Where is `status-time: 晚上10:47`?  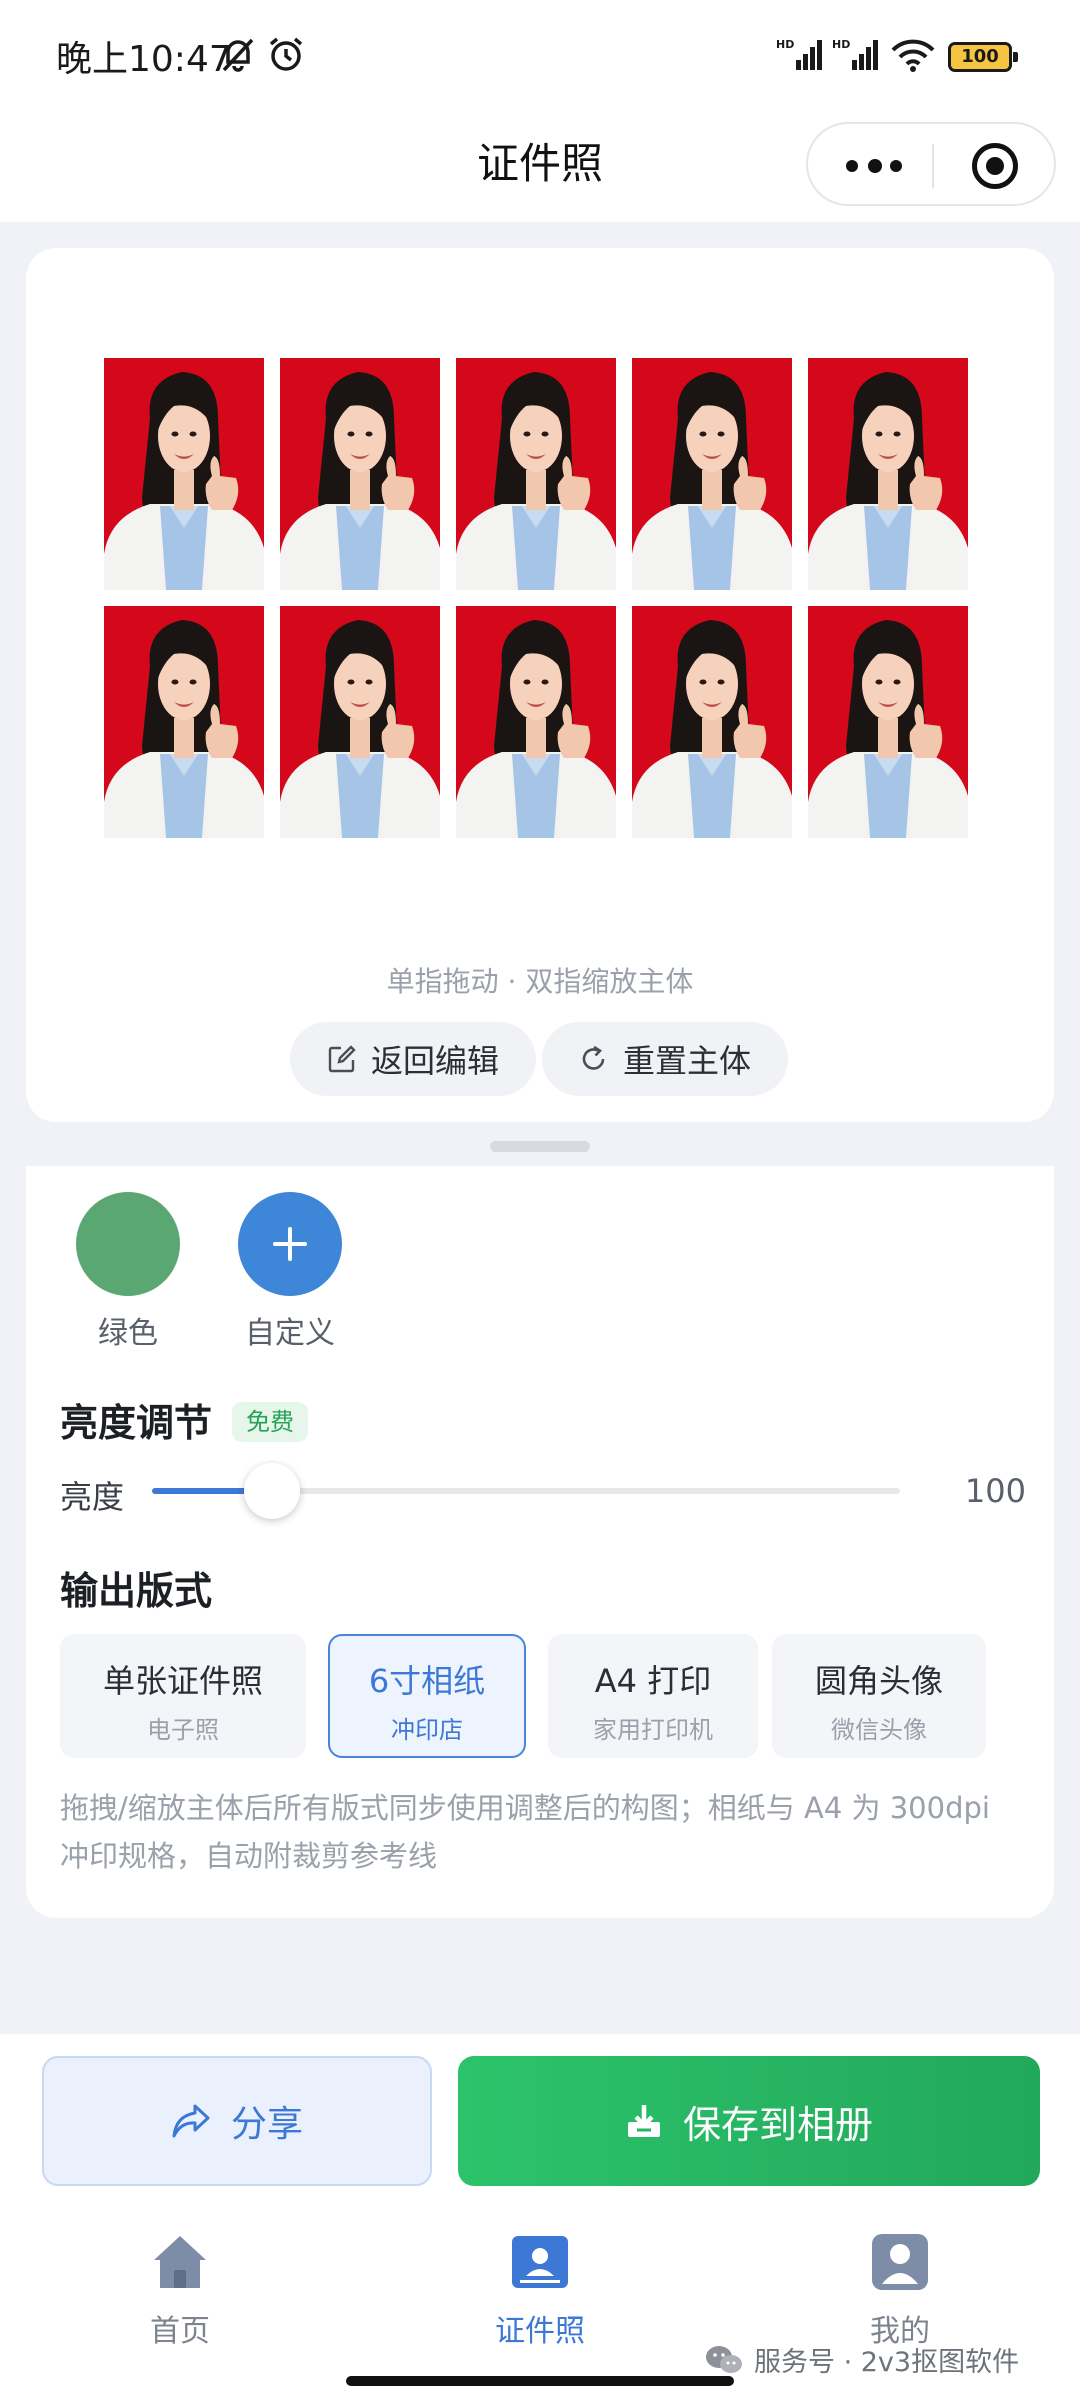
status-time: 晚上10:47 is located at coordinates (144, 59).